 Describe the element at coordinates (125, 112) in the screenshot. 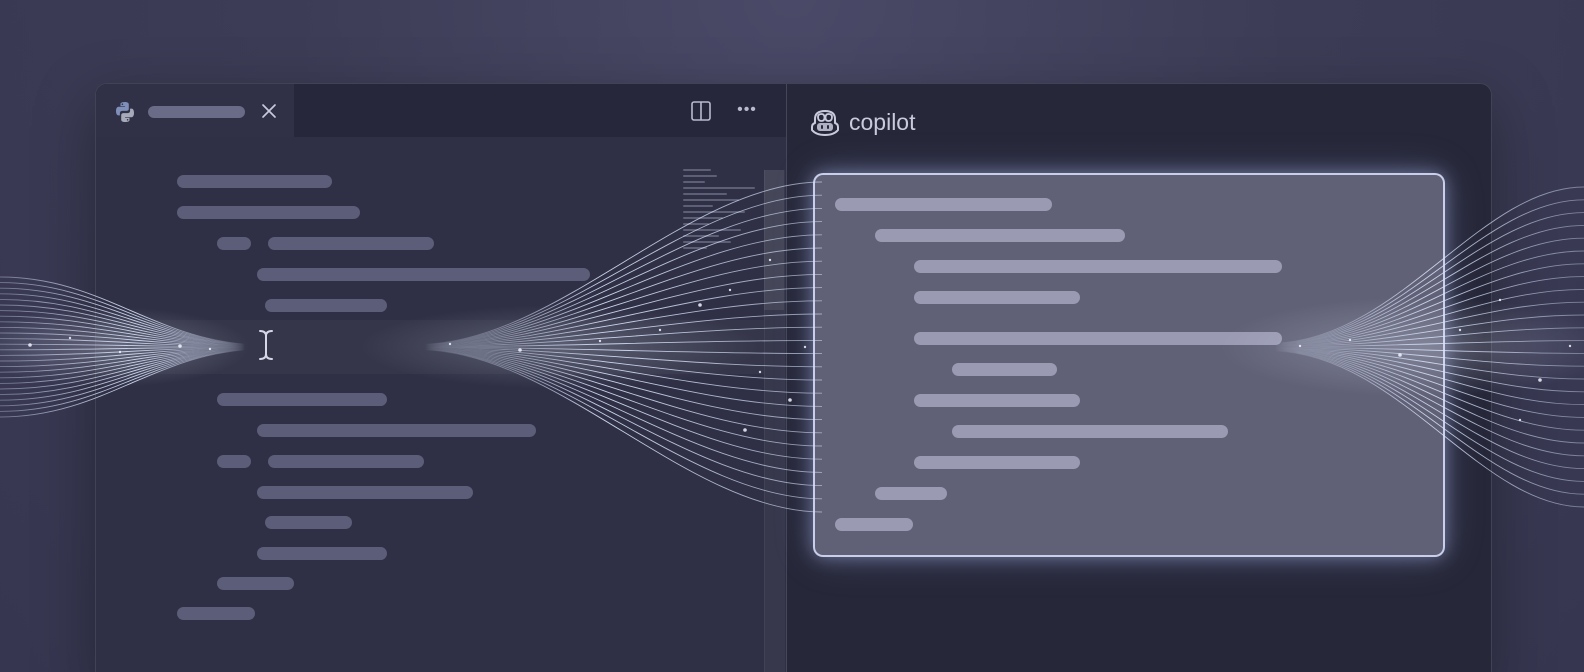

I see `python-icon` at that location.